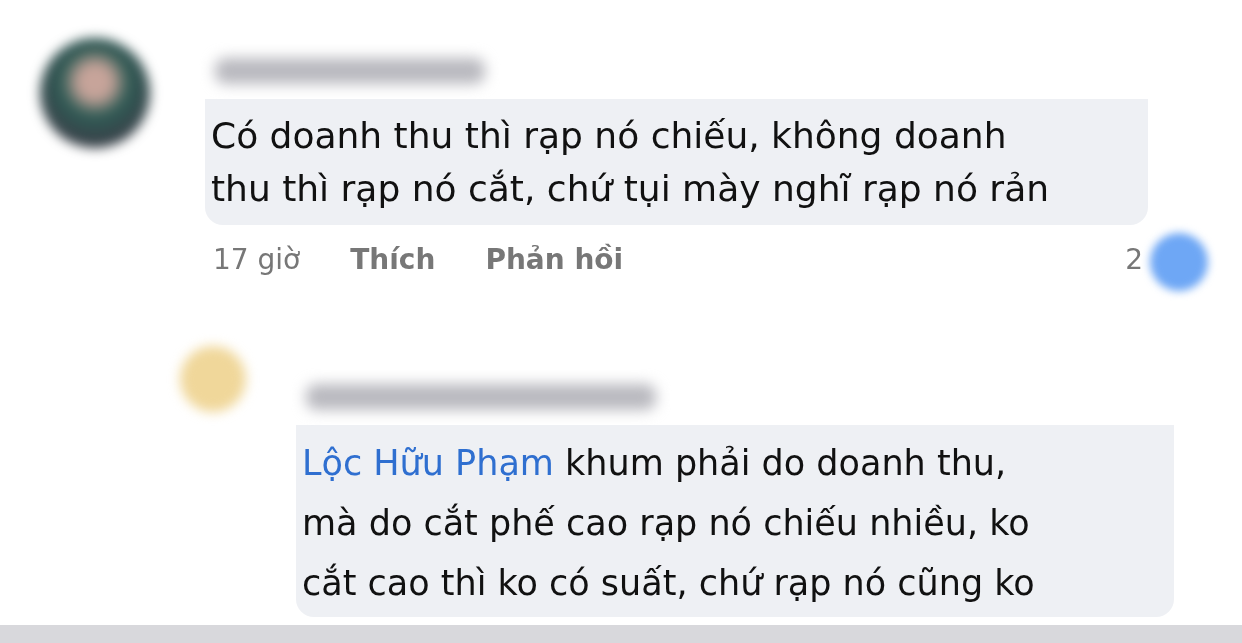 Image resolution: width=1242 pixels, height=643 pixels. Describe the element at coordinates (676, 162) in the screenshot. I see `comment-text: Có doanh thu thì rạp nó chiếu, không doanh thu thì rạp nó cắt, chứ tụi mày nghĩ rạp nó rản` at that location.